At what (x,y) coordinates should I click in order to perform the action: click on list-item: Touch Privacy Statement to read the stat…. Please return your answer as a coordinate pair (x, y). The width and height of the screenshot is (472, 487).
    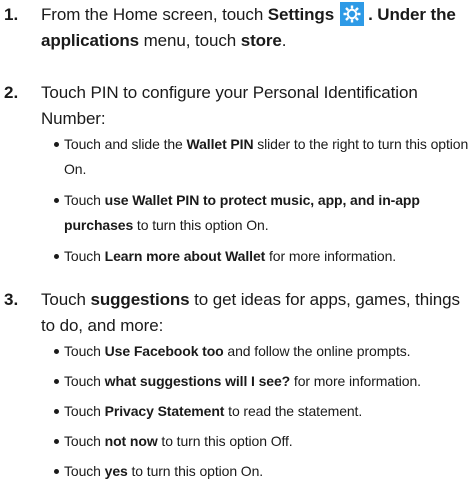
    Looking at the image, I should click on (261, 411).